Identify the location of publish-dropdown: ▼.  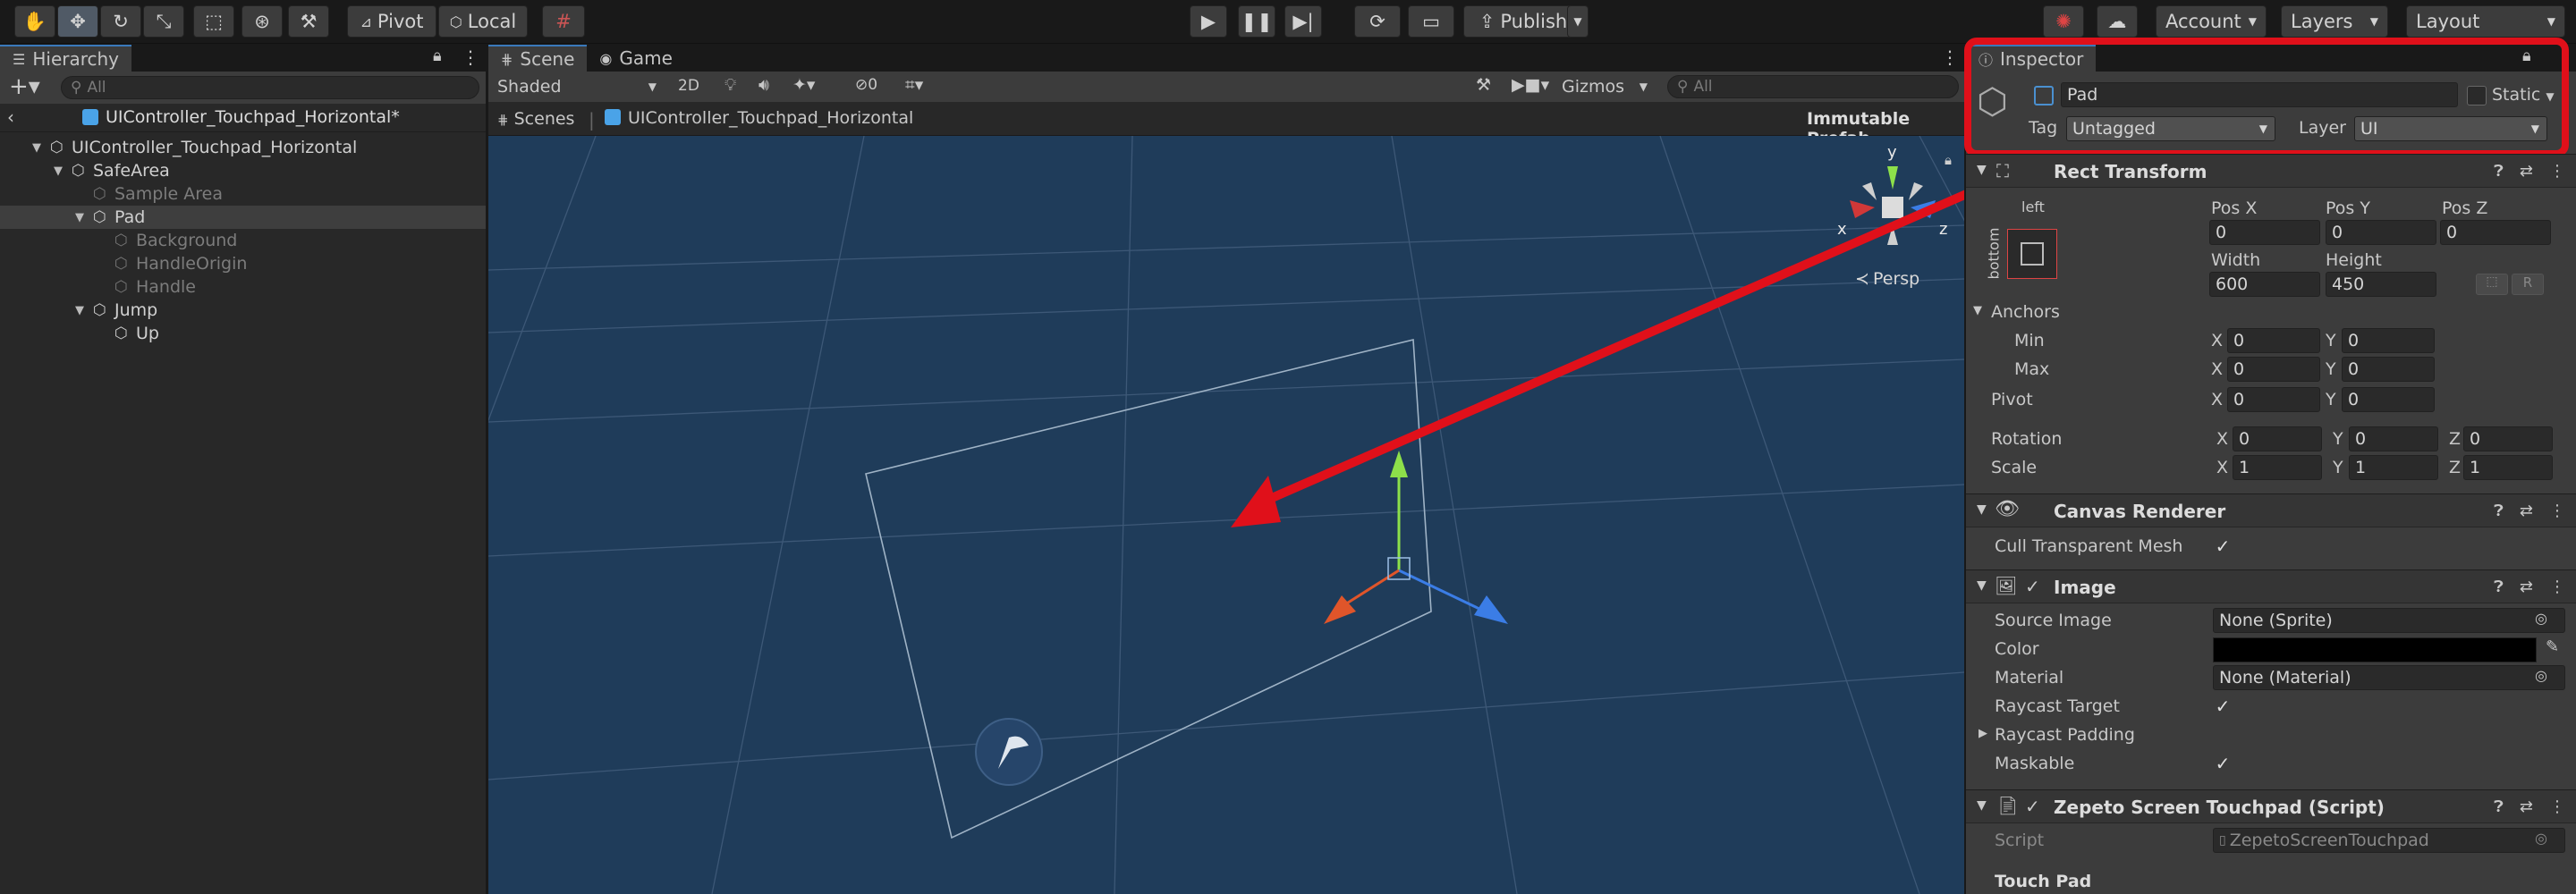
(1578, 21).